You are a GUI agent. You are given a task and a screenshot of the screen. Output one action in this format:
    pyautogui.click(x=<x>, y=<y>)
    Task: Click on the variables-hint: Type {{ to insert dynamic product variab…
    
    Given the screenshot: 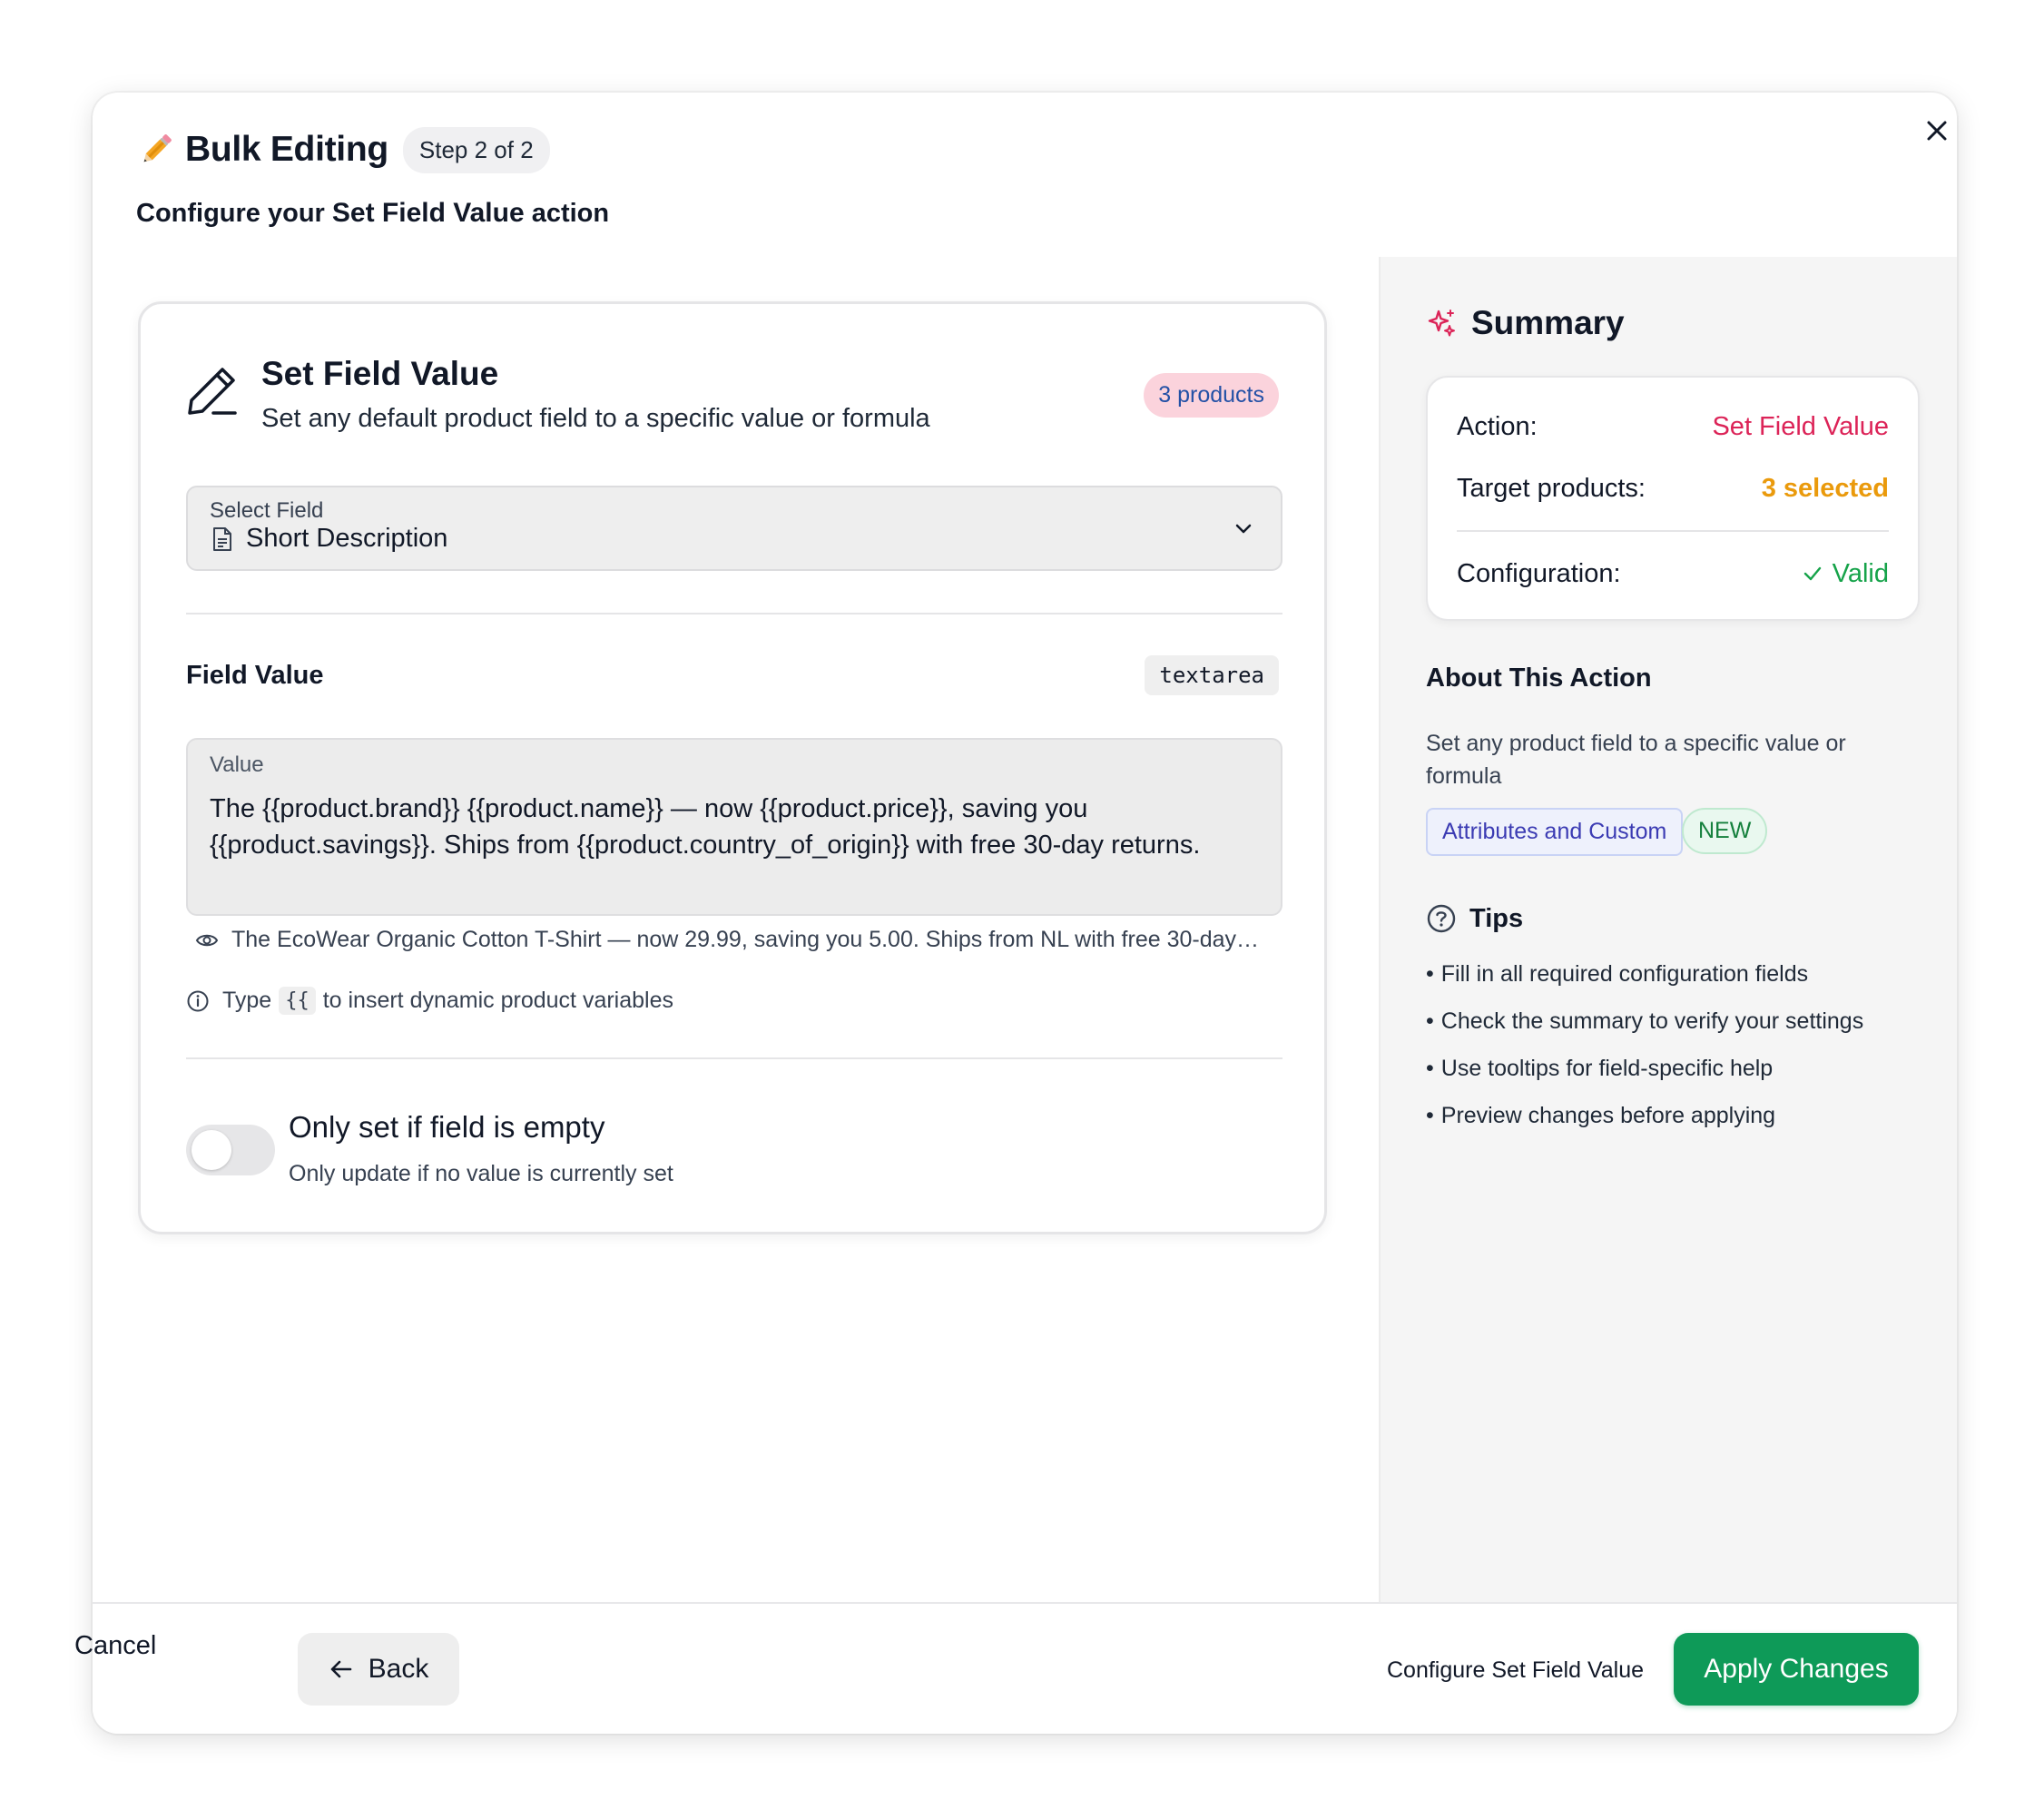 What is the action you would take?
    pyautogui.click(x=429, y=1001)
    